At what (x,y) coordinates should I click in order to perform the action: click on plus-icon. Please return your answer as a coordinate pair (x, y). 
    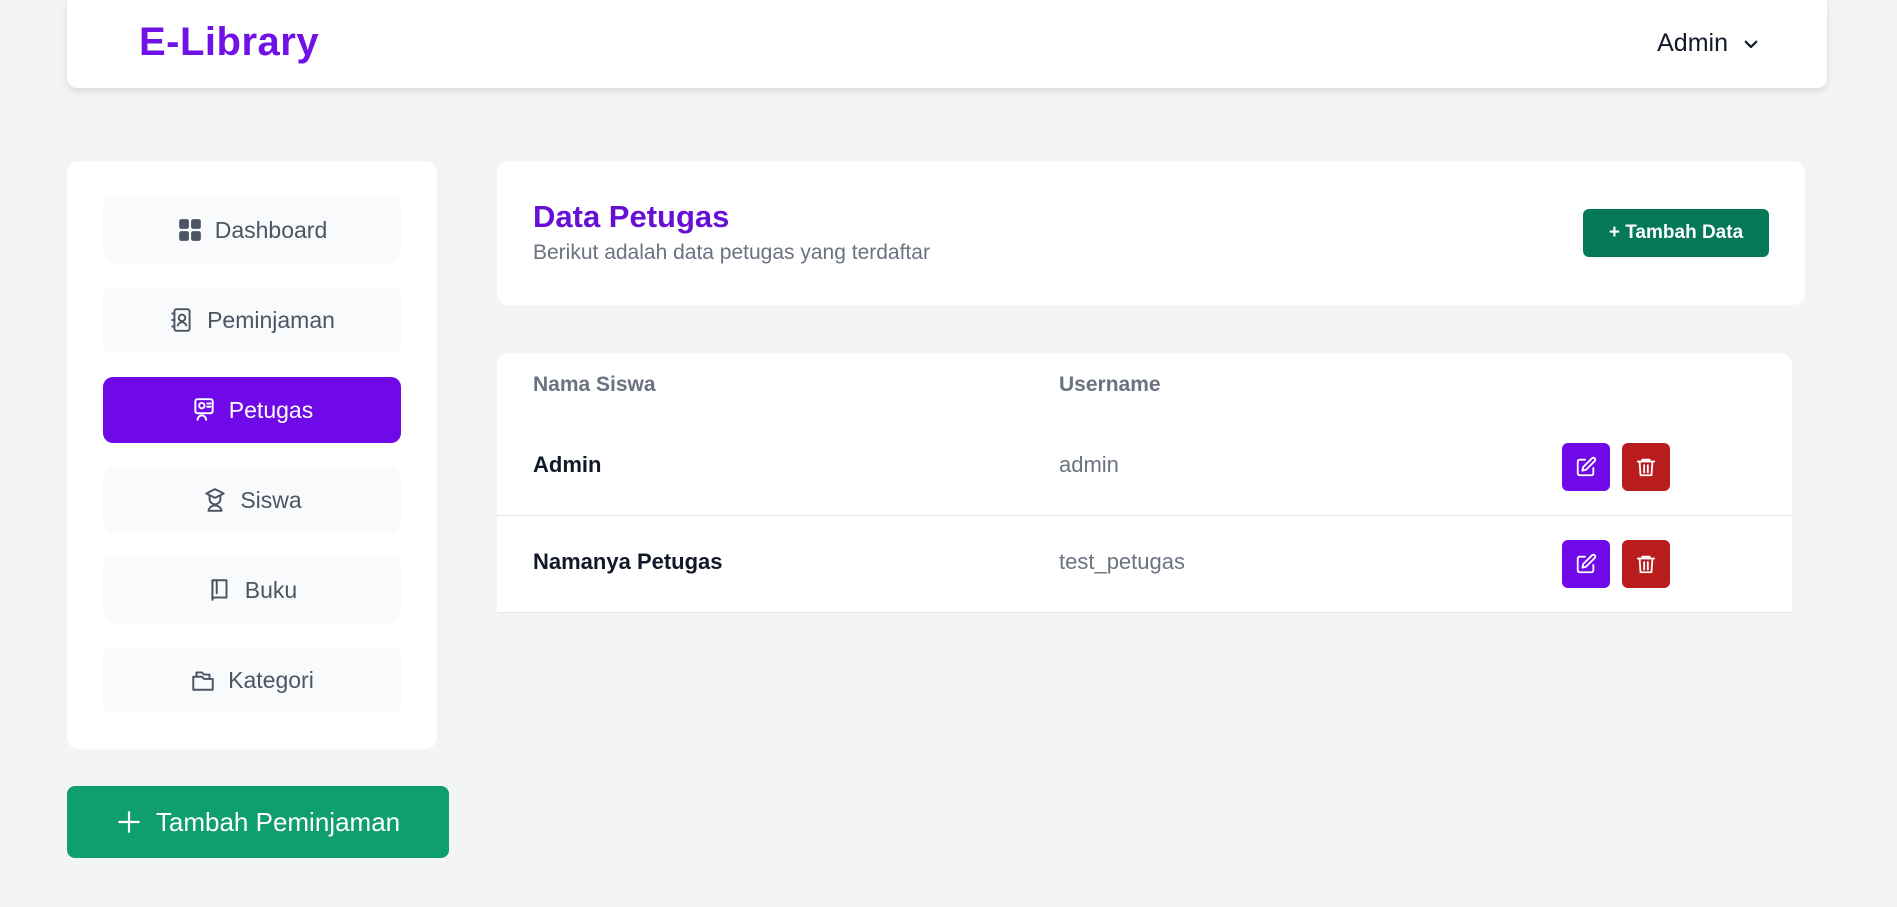
    Looking at the image, I should click on (129, 822).